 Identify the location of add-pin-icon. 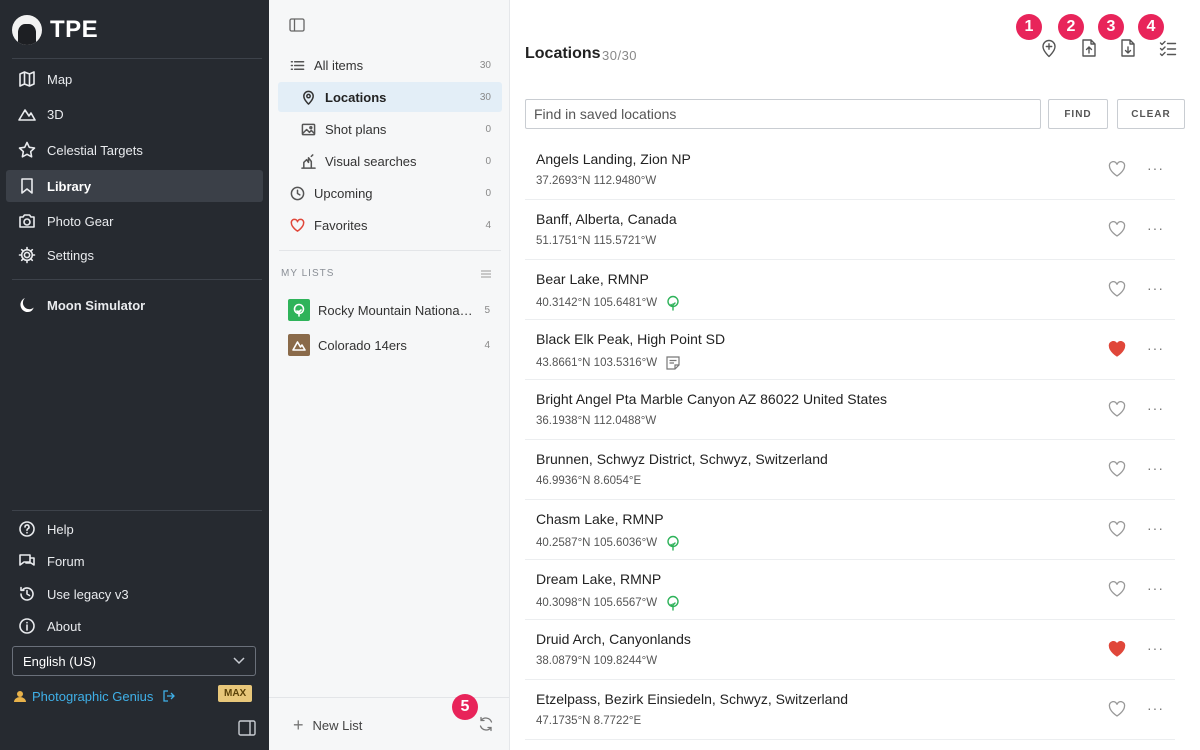
(1049, 48).